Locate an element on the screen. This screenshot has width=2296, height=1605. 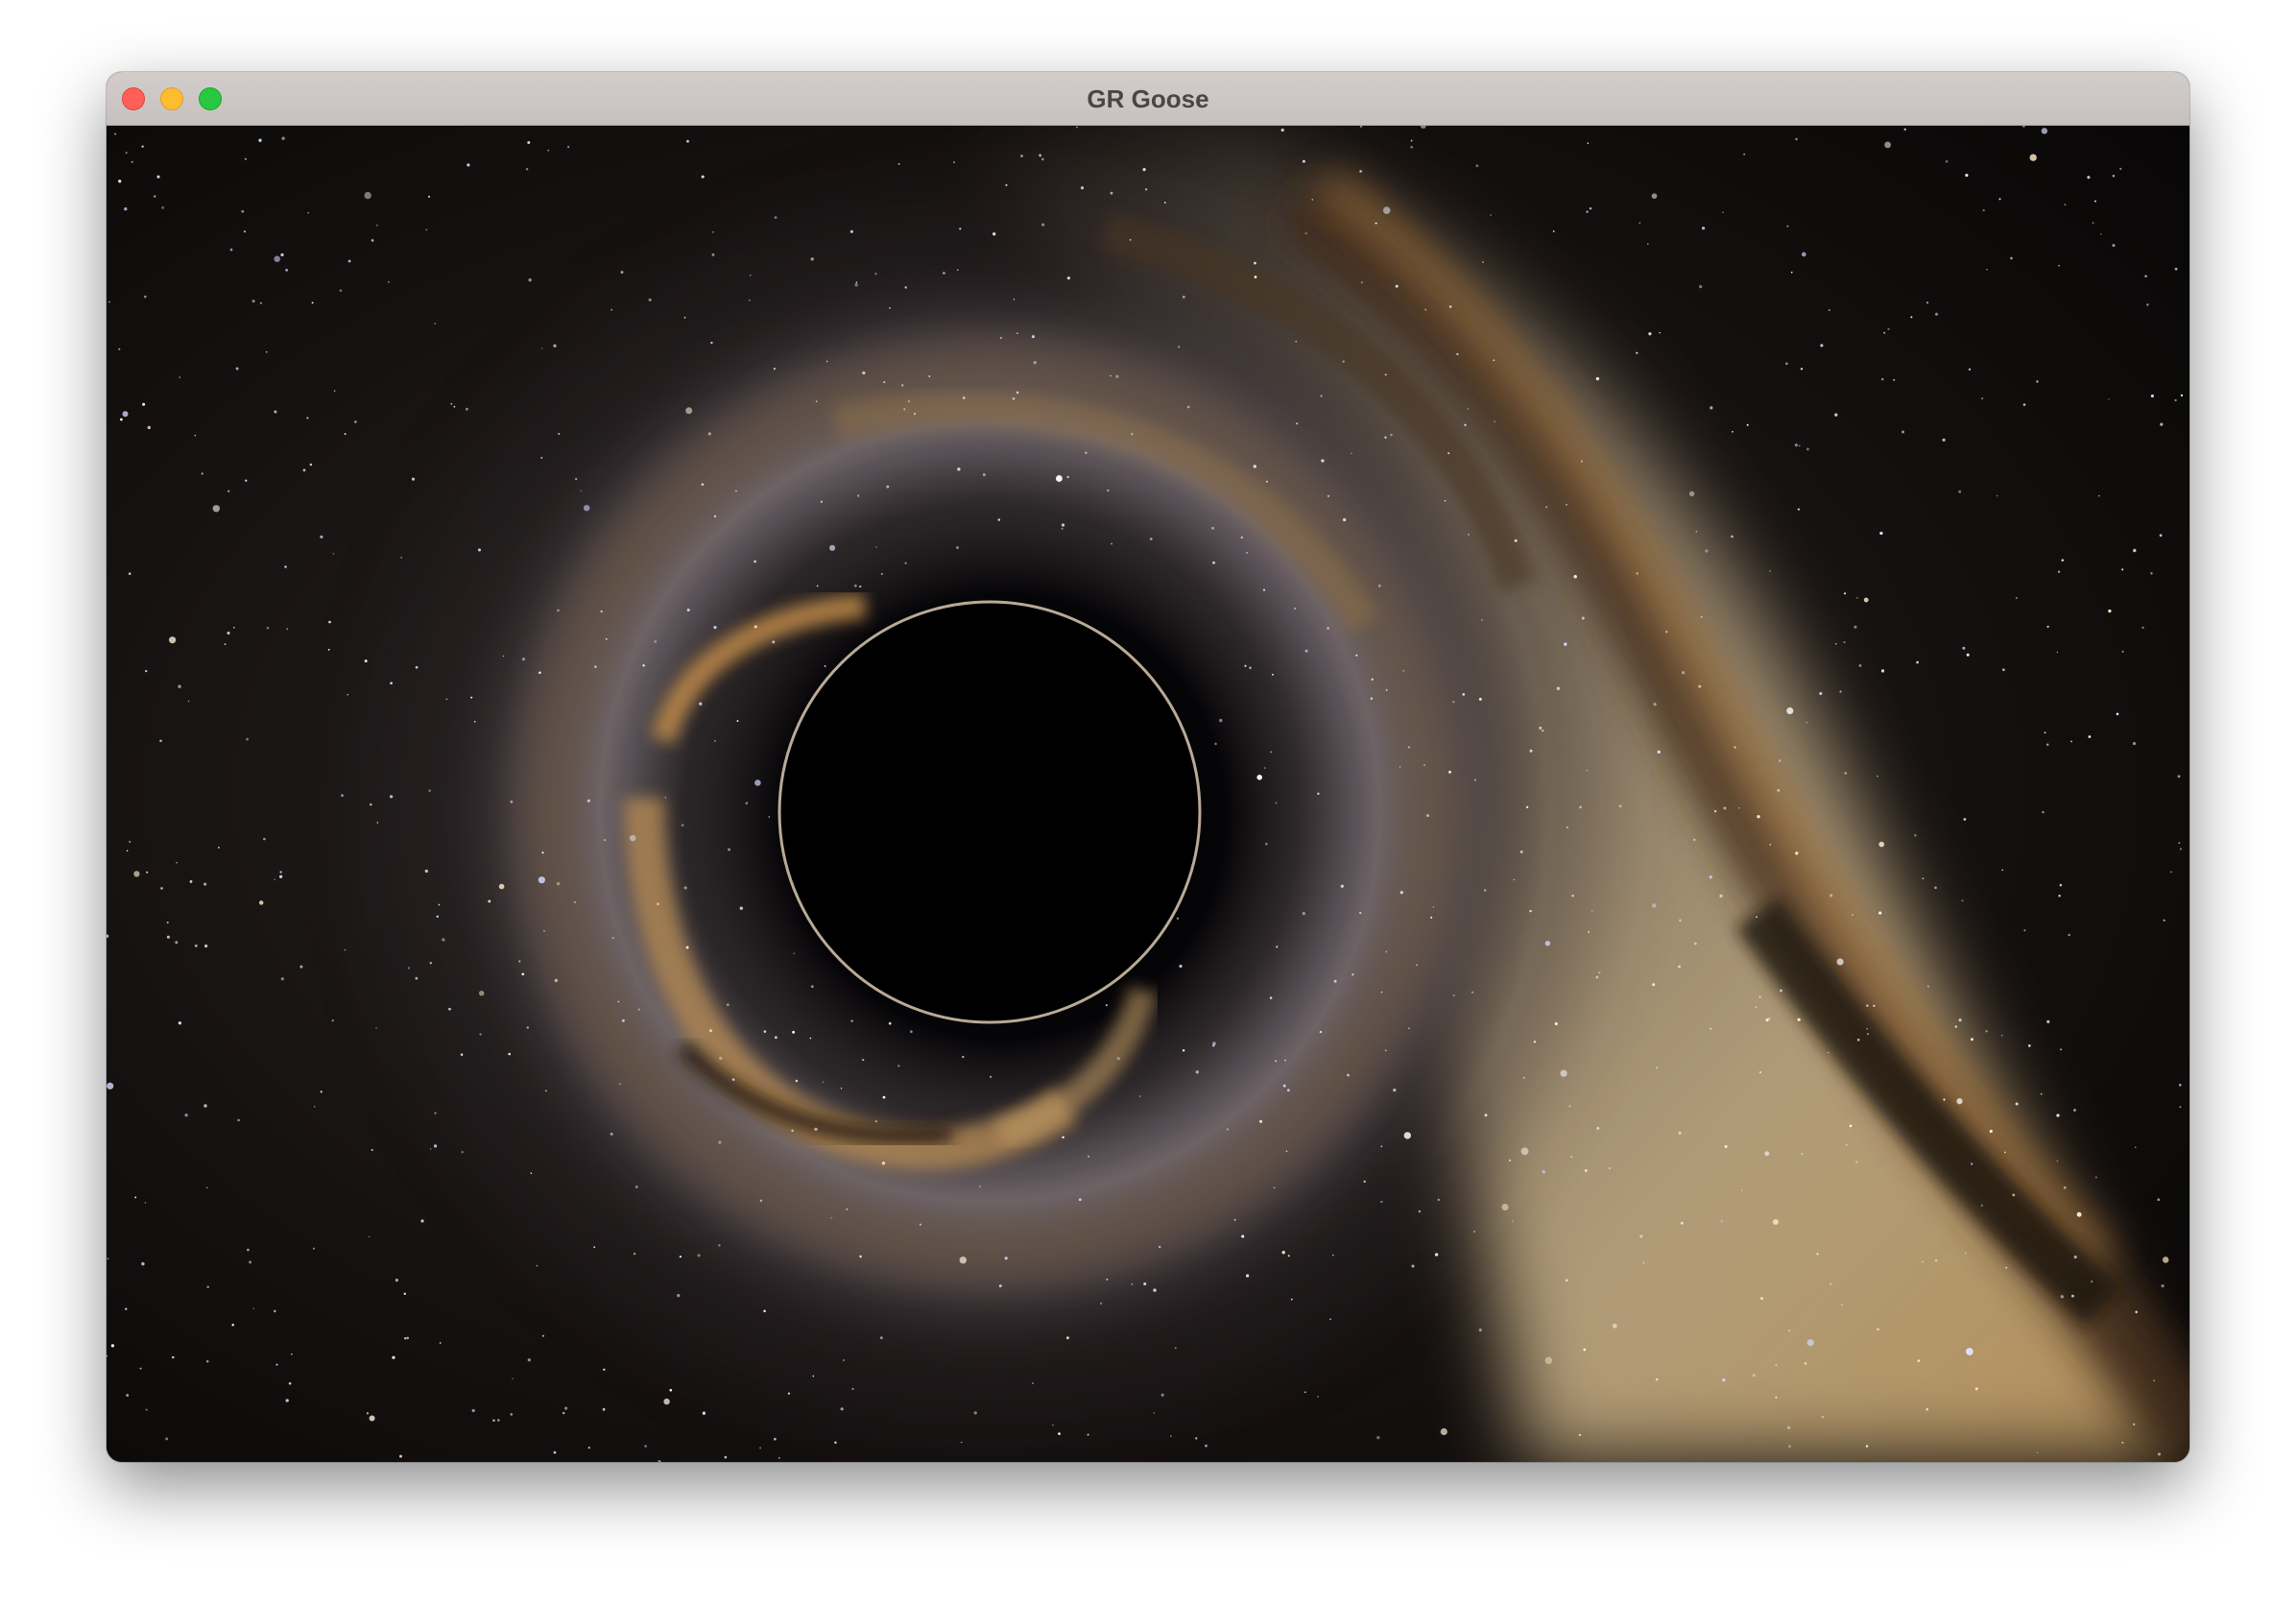
title-bar: GR Goose is located at coordinates (1148, 99).